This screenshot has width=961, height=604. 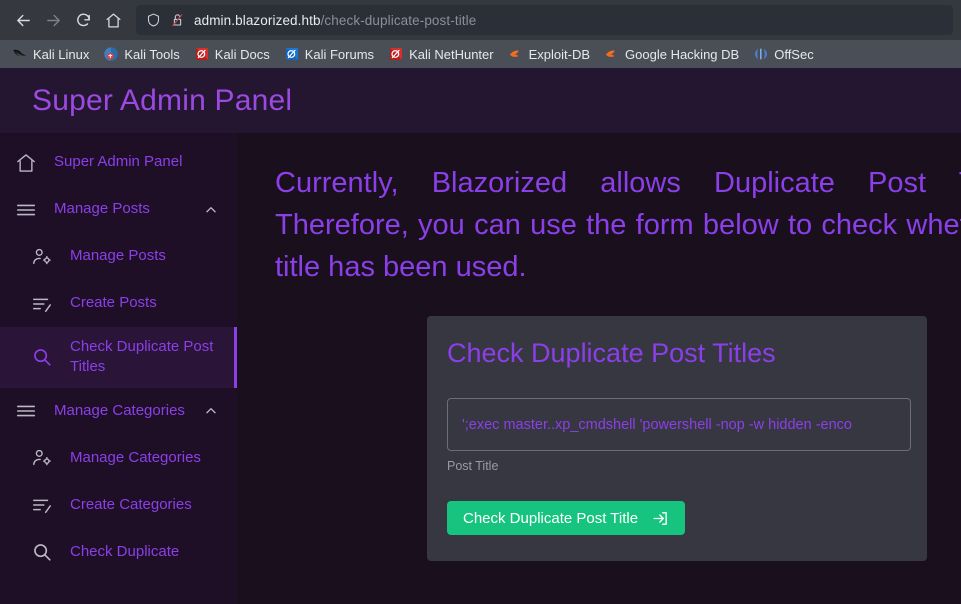 What do you see at coordinates (473, 466) in the screenshot?
I see `post-title-label: Post Title` at bounding box center [473, 466].